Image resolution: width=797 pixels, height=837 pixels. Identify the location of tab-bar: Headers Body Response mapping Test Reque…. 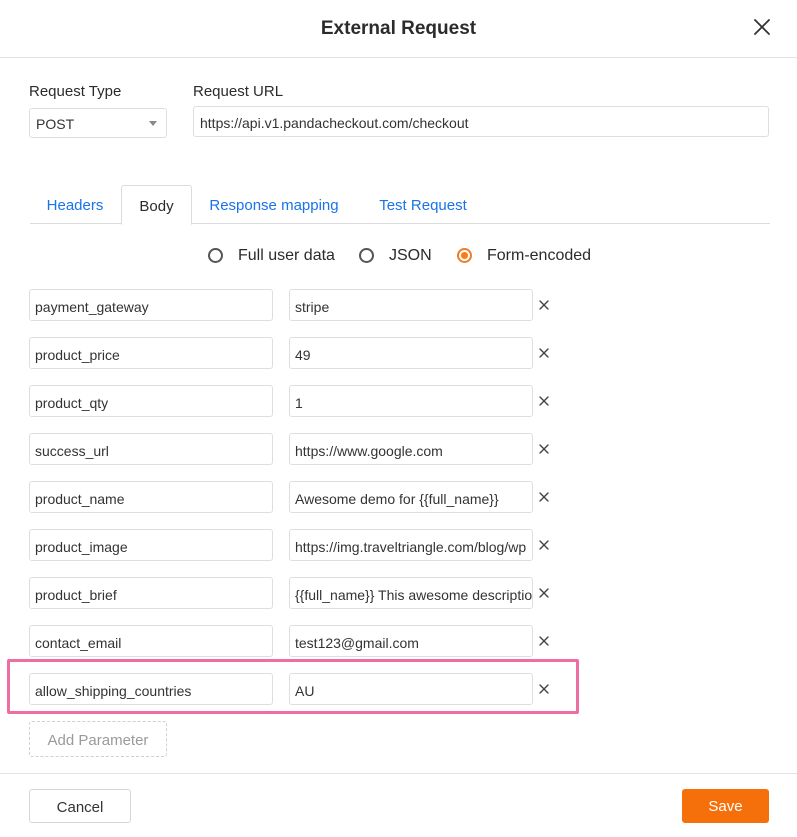
(400, 205).